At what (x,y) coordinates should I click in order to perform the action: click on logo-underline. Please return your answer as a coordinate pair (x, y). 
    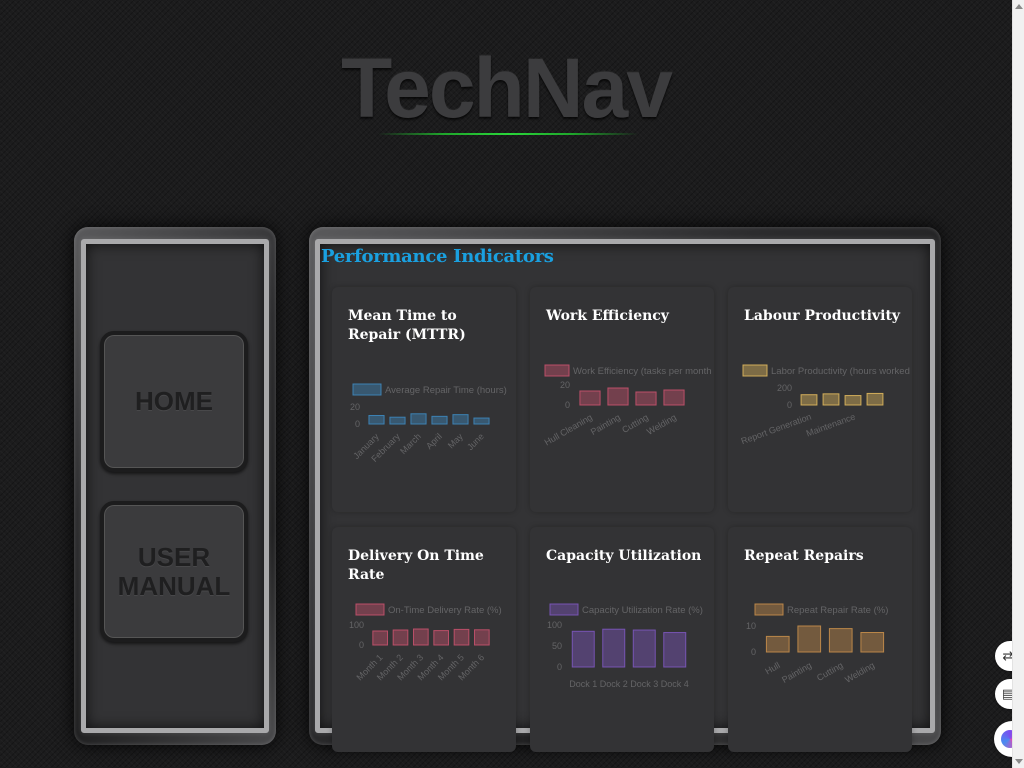
    Looking at the image, I should click on (508, 134).